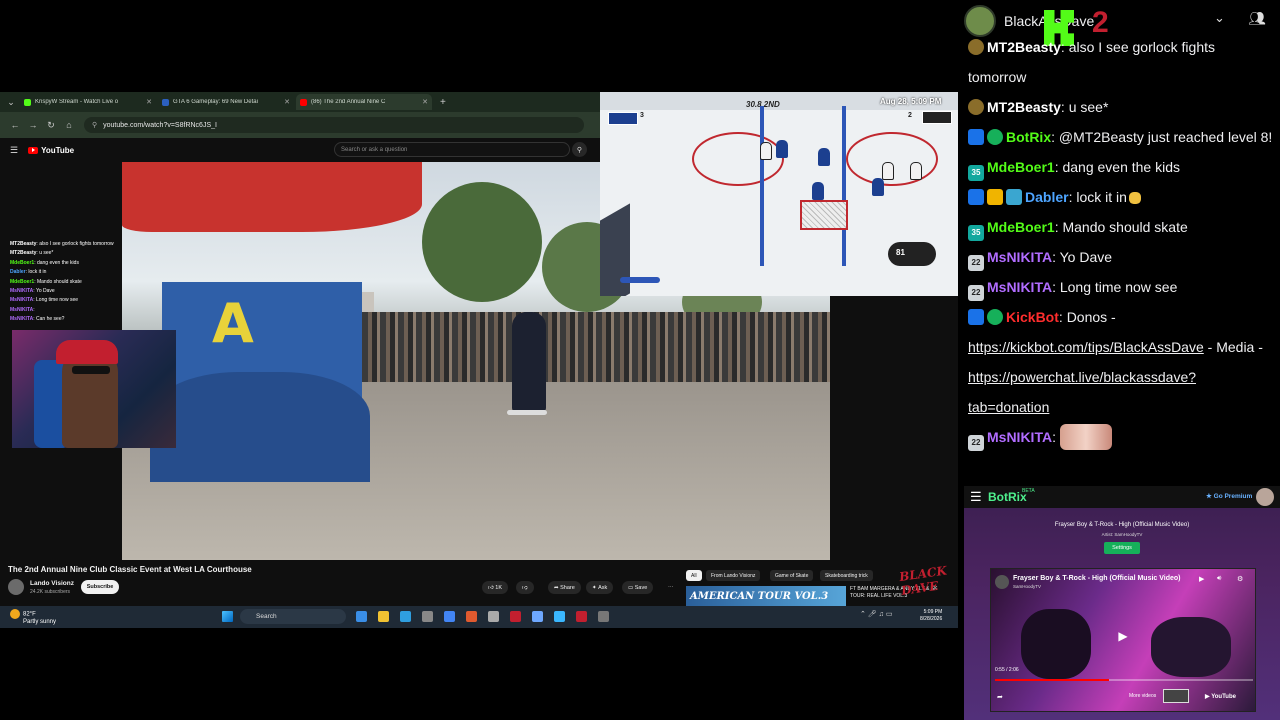  Describe the element at coordinates (1047, 197) in the screenshot. I see `chat-username: Dabler` at that location.